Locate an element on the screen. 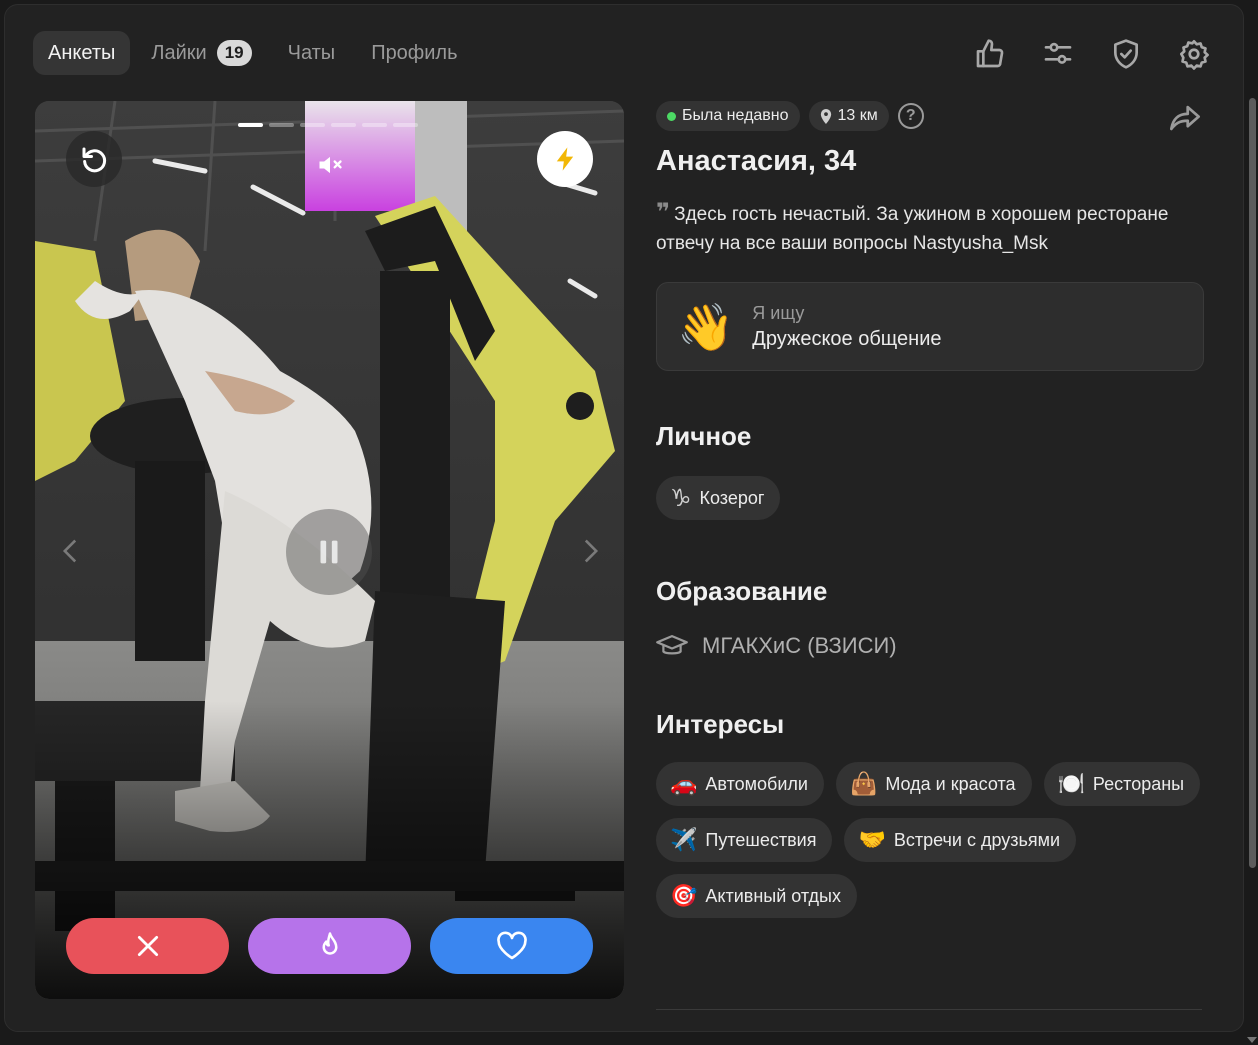  like-button is located at coordinates (511, 946).